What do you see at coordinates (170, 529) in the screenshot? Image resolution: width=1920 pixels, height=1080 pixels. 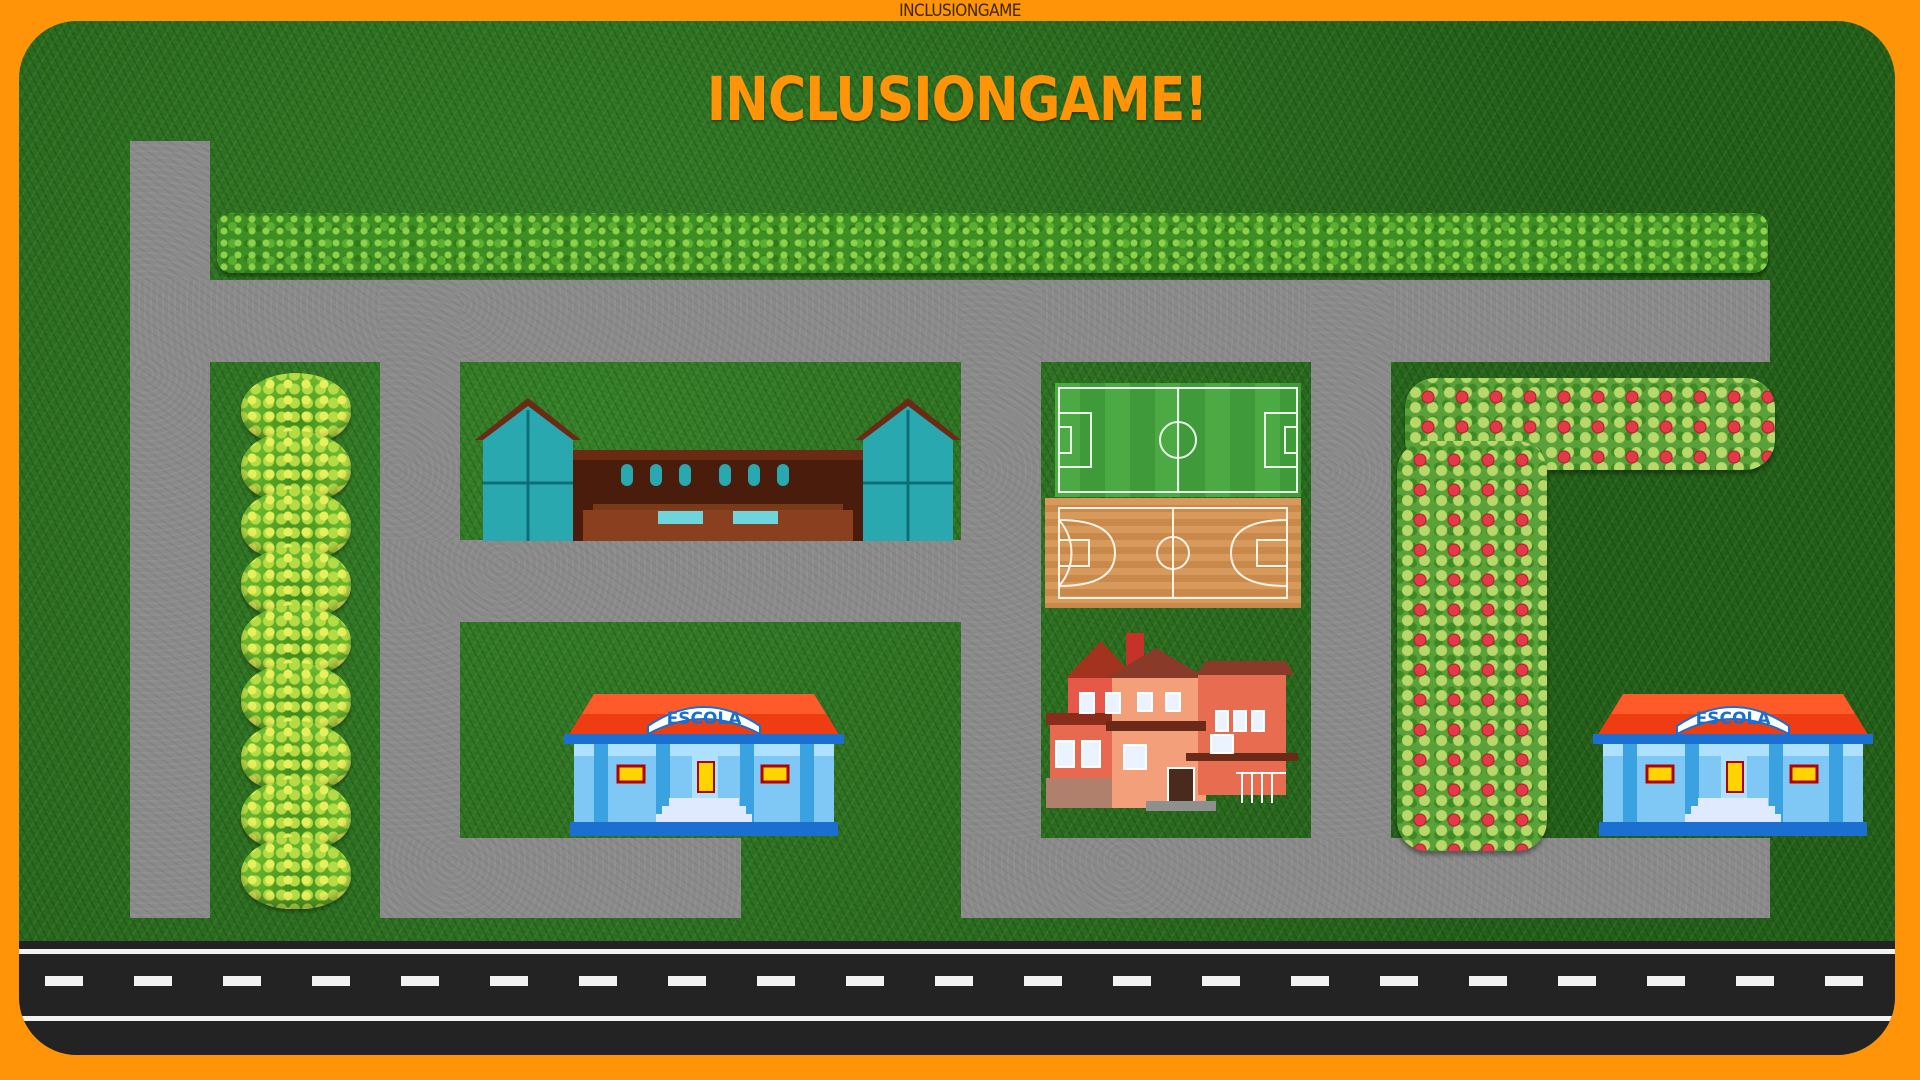 I see `path-left-vertical` at bounding box center [170, 529].